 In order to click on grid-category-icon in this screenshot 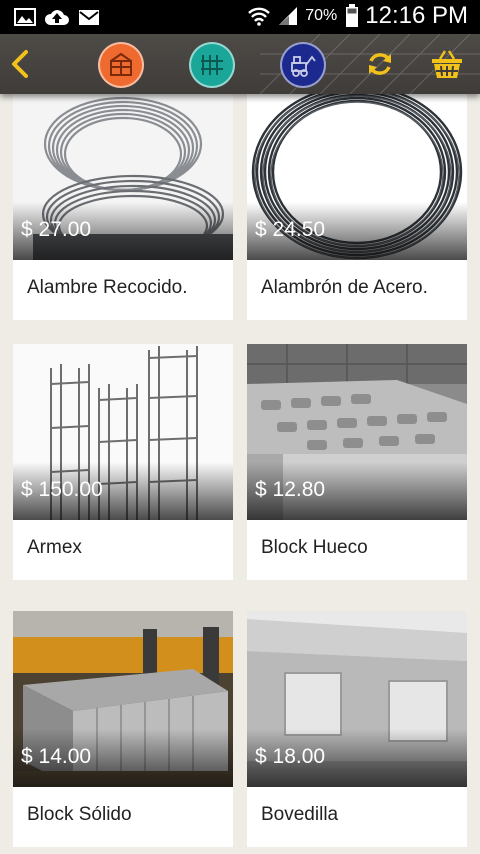, I will do `click(212, 65)`.